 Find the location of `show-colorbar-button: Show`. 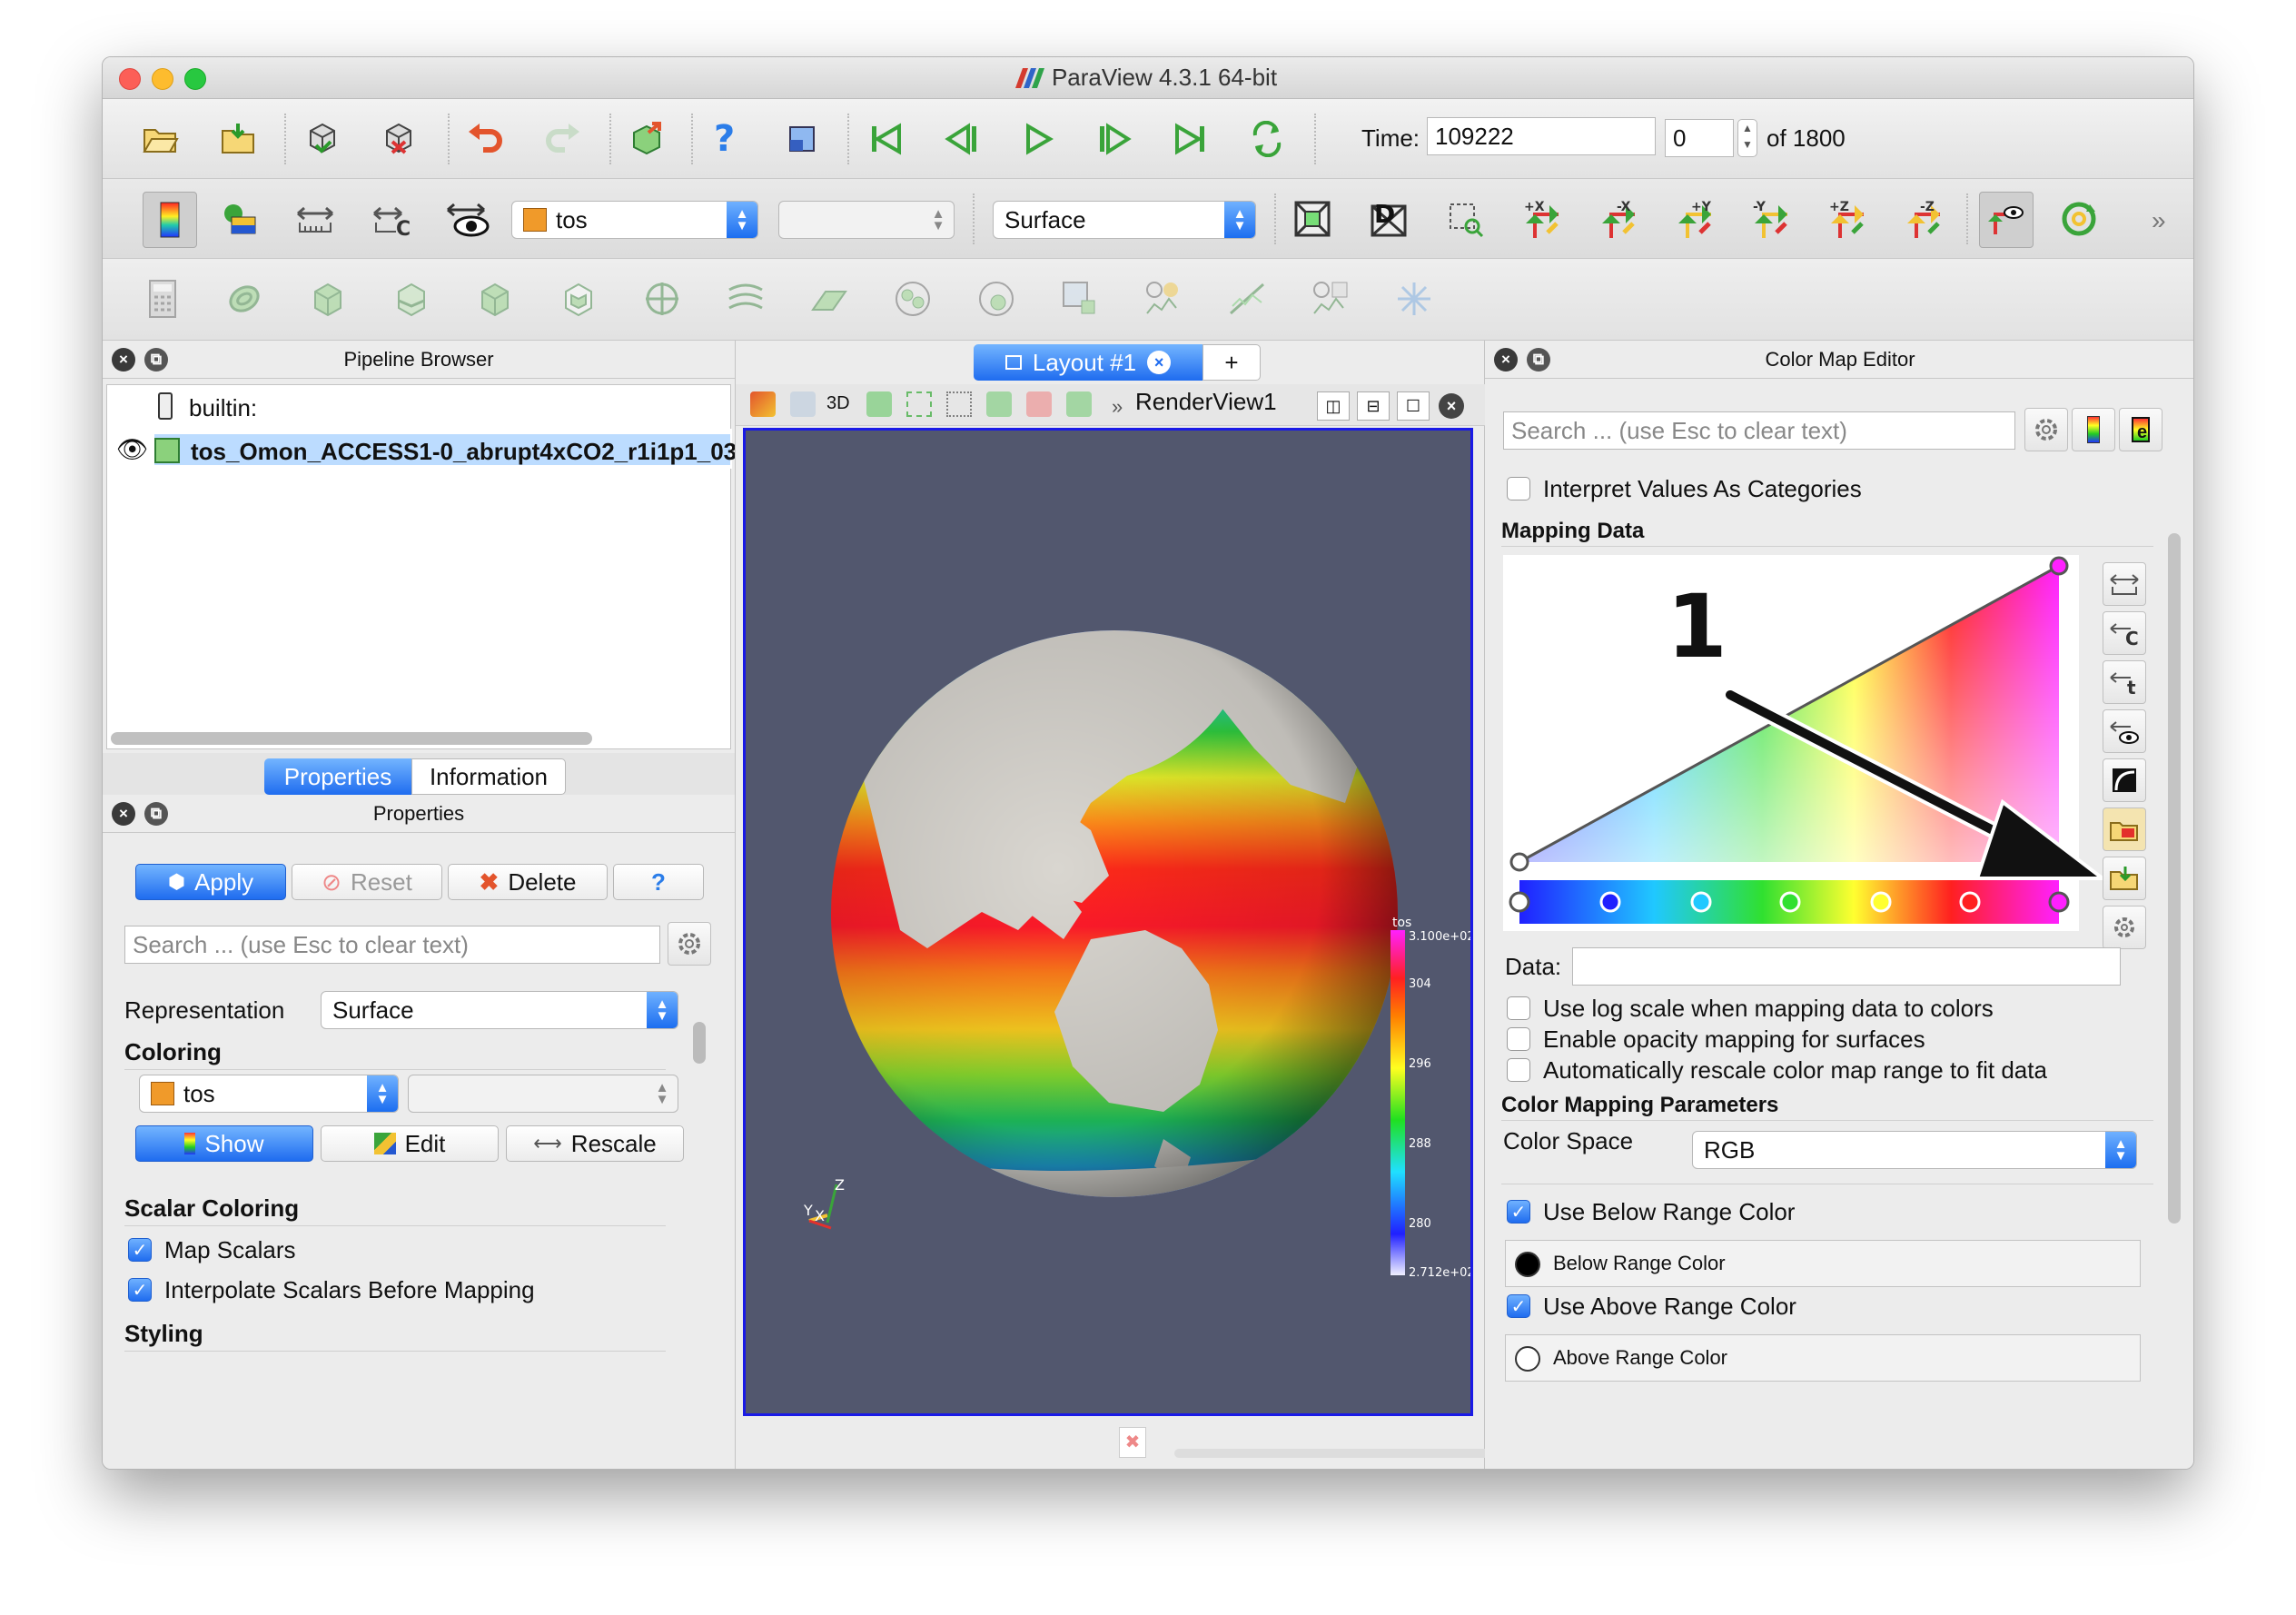

show-colorbar-button: Show is located at coordinates (224, 1143).